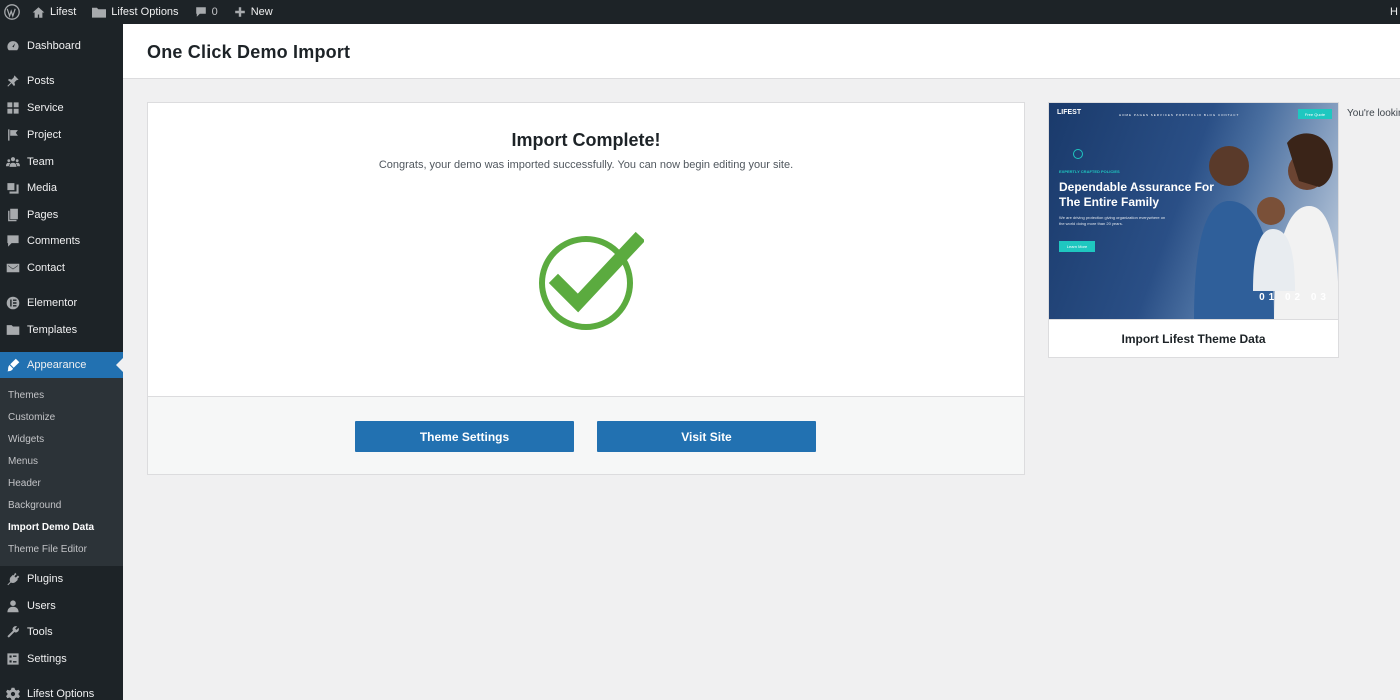 This screenshot has width=1400, height=700. I want to click on wordpress-logo-icon, so click(12, 12).